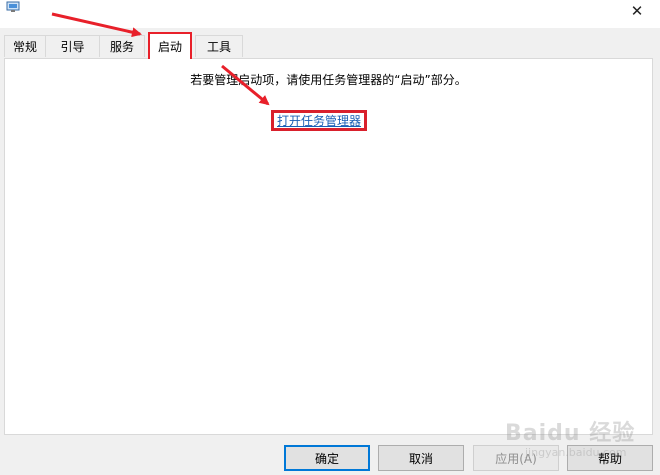 This screenshot has height=475, width=660. What do you see at coordinates (421, 458) in the screenshot?
I see `cancel-button: 取消` at bounding box center [421, 458].